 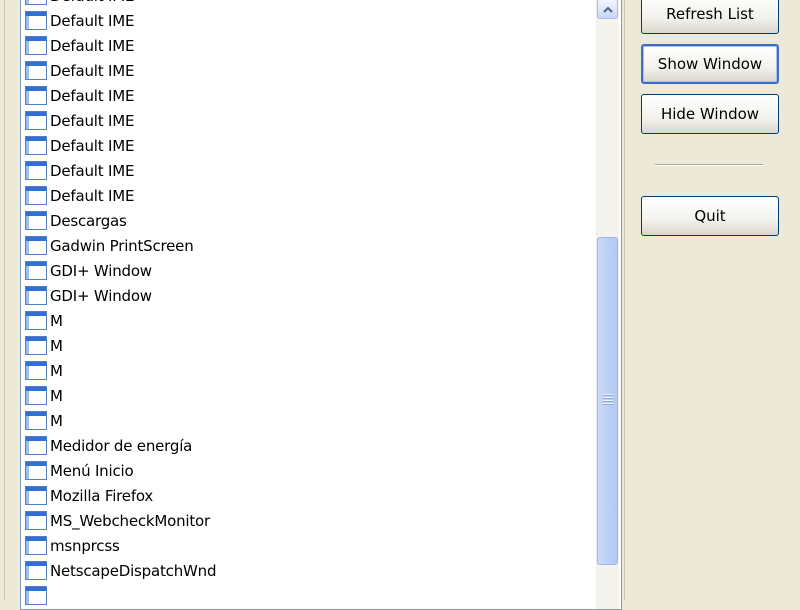 I want to click on list-item-label: MS_WebcheckMonitor, so click(x=130, y=520).